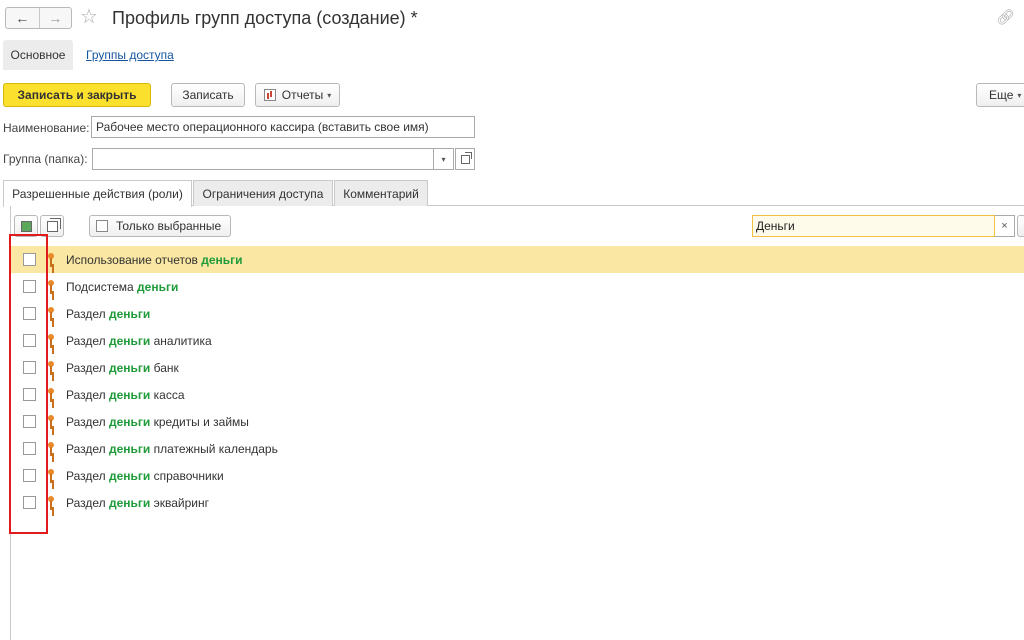 This screenshot has height=640, width=1024. I want to click on role-name-suffix: банк, so click(164, 367).